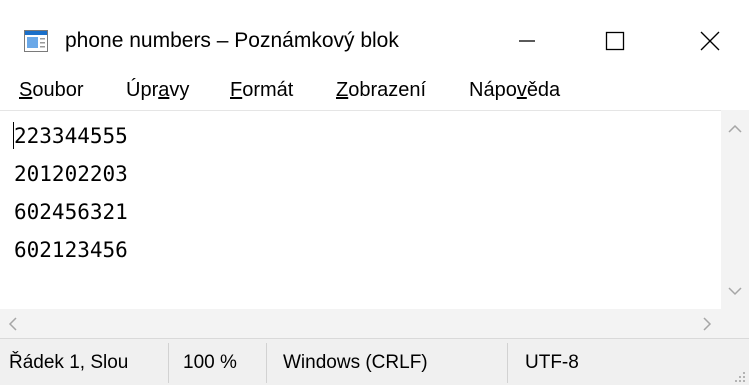 Image resolution: width=749 pixels, height=385 pixels. Describe the element at coordinates (735, 130) in the screenshot. I see `scroll-up-icon` at that location.